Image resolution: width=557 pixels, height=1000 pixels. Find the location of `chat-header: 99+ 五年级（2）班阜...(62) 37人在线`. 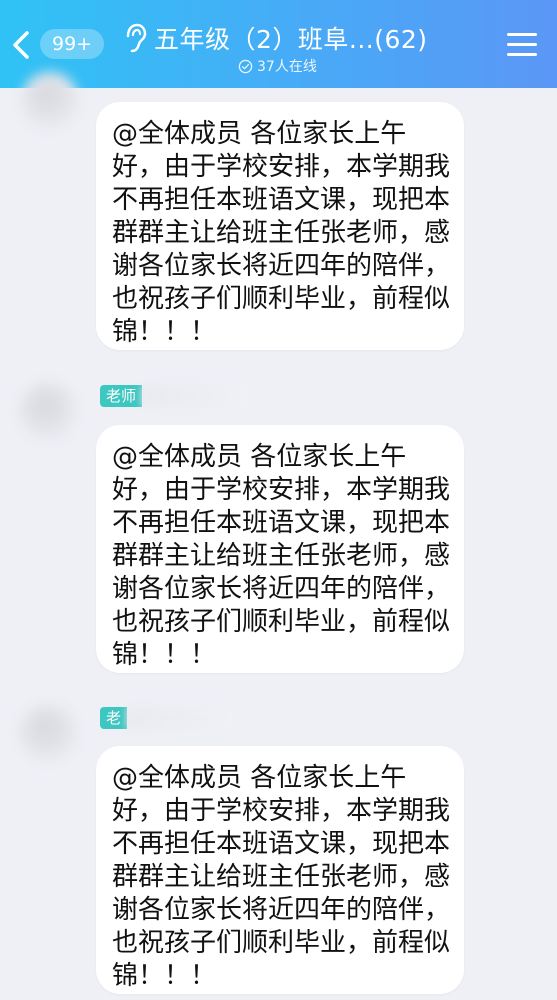

chat-header: 99+ 五年级（2）班阜...(62) 37人在线 is located at coordinates (278, 44).